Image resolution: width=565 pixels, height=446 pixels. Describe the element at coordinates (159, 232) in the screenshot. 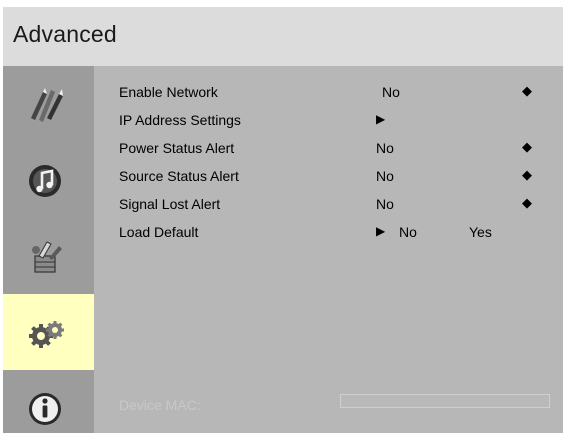

I see `load-default-label: Load Default` at that location.